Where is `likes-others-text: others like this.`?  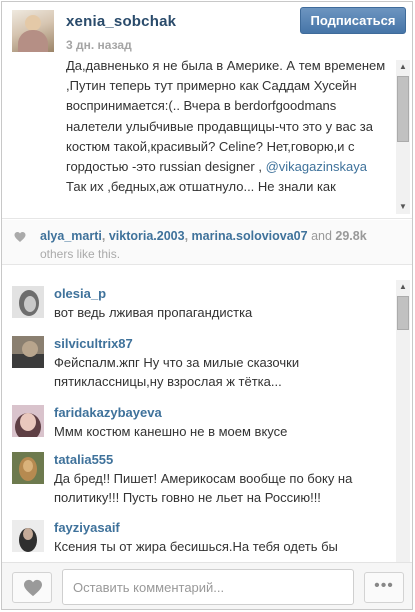 likes-others-text: others like this. is located at coordinates (80, 254).